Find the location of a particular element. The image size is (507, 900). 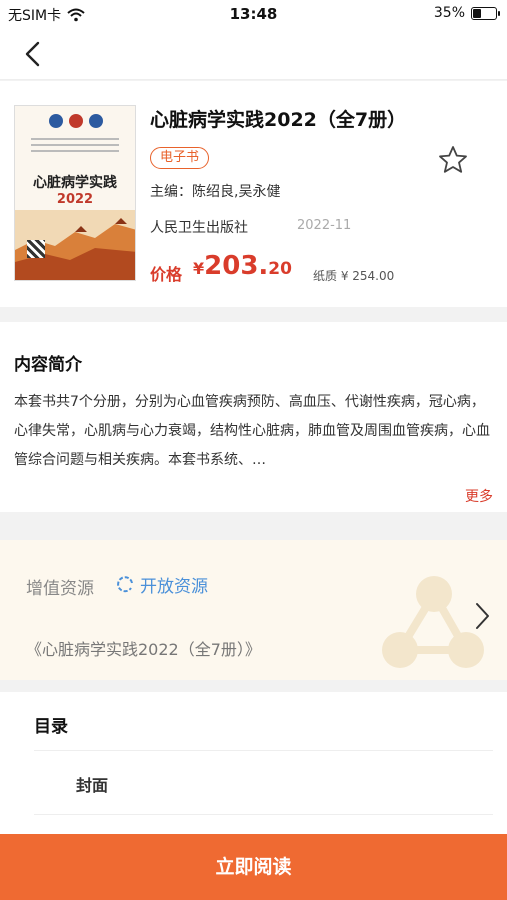

nav-bar is located at coordinates (253, 54).